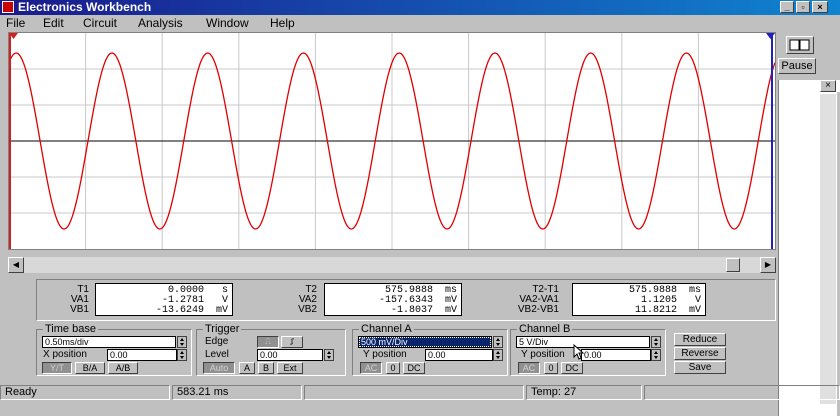 Image resolution: width=840 pixels, height=416 pixels. I want to click on status-bar: Ready 583.21 ms Temp: 27, so click(420, 392).